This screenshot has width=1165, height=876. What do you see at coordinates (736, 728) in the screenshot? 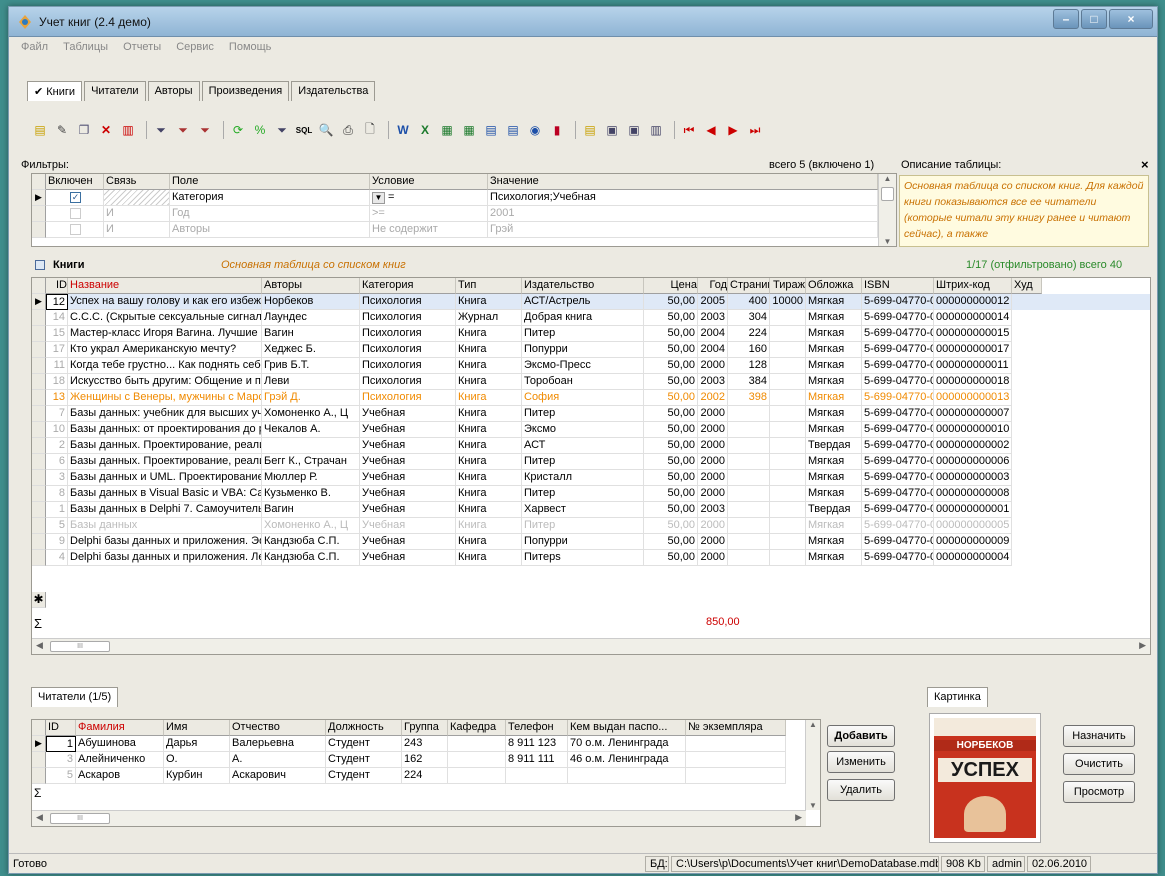
I see `readers-col-9: № экземпляра` at bounding box center [736, 728].